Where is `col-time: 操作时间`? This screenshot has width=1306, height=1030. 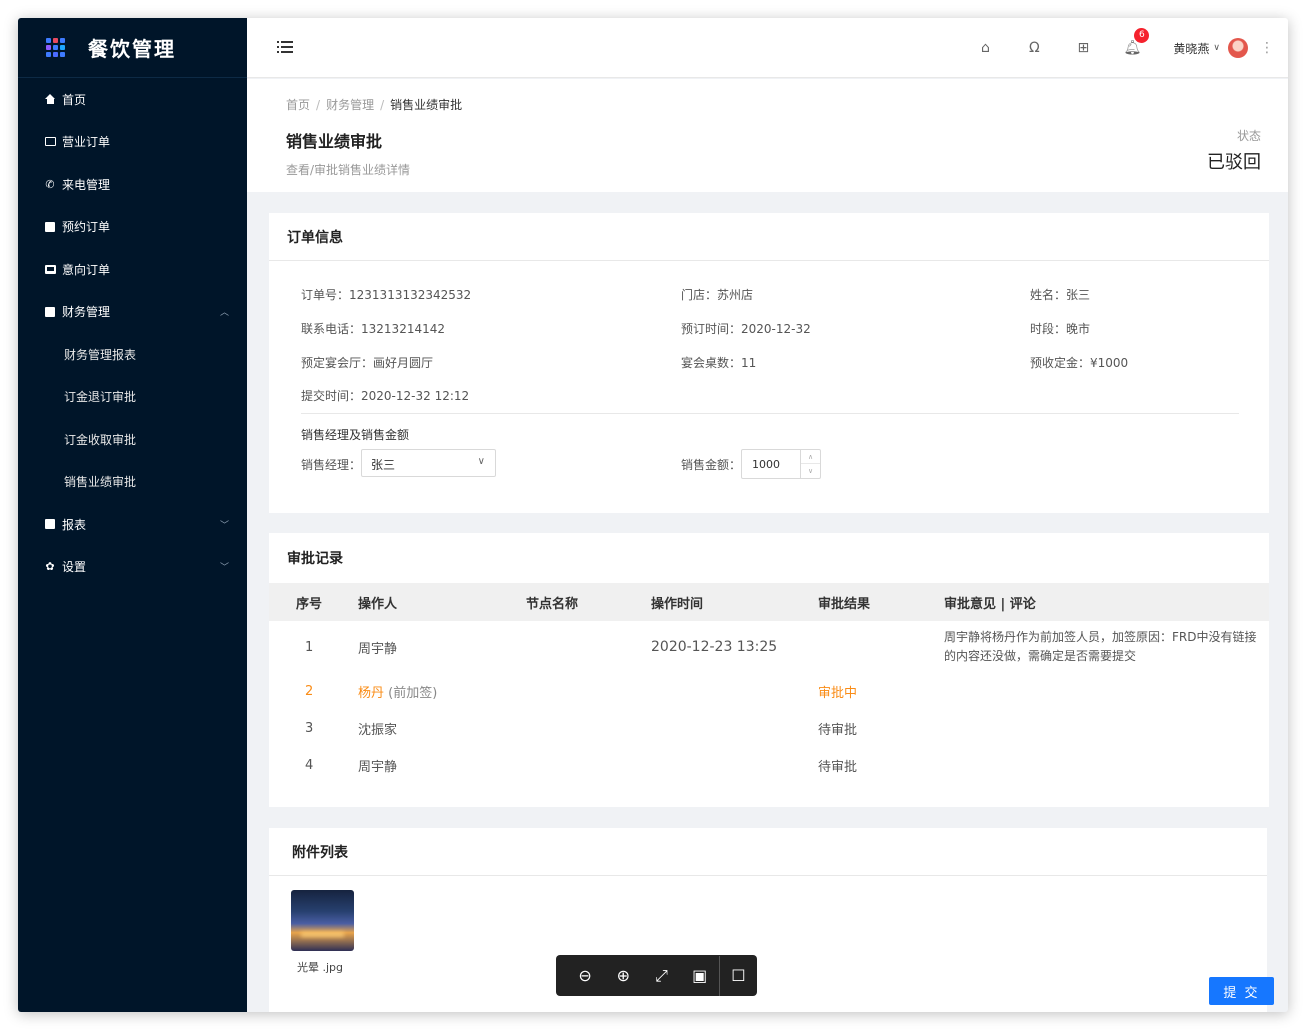 col-time: 操作时间 is located at coordinates (677, 604).